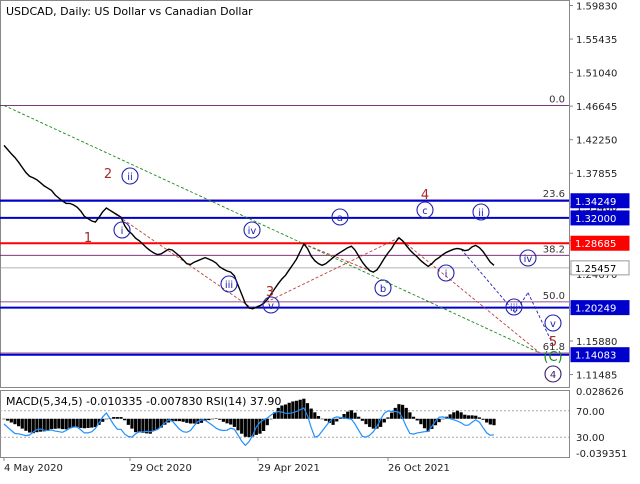 This screenshot has width=640, height=484. I want to click on wave-label: iv, so click(252, 231).